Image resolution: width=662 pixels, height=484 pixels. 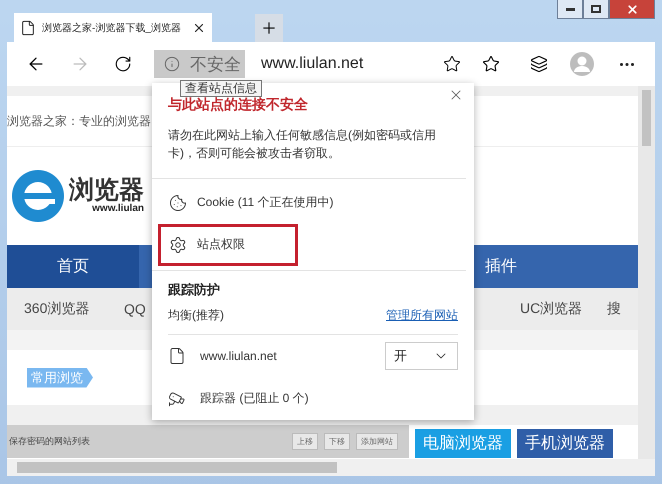 I want to click on panel-button: 下移, so click(x=337, y=441).